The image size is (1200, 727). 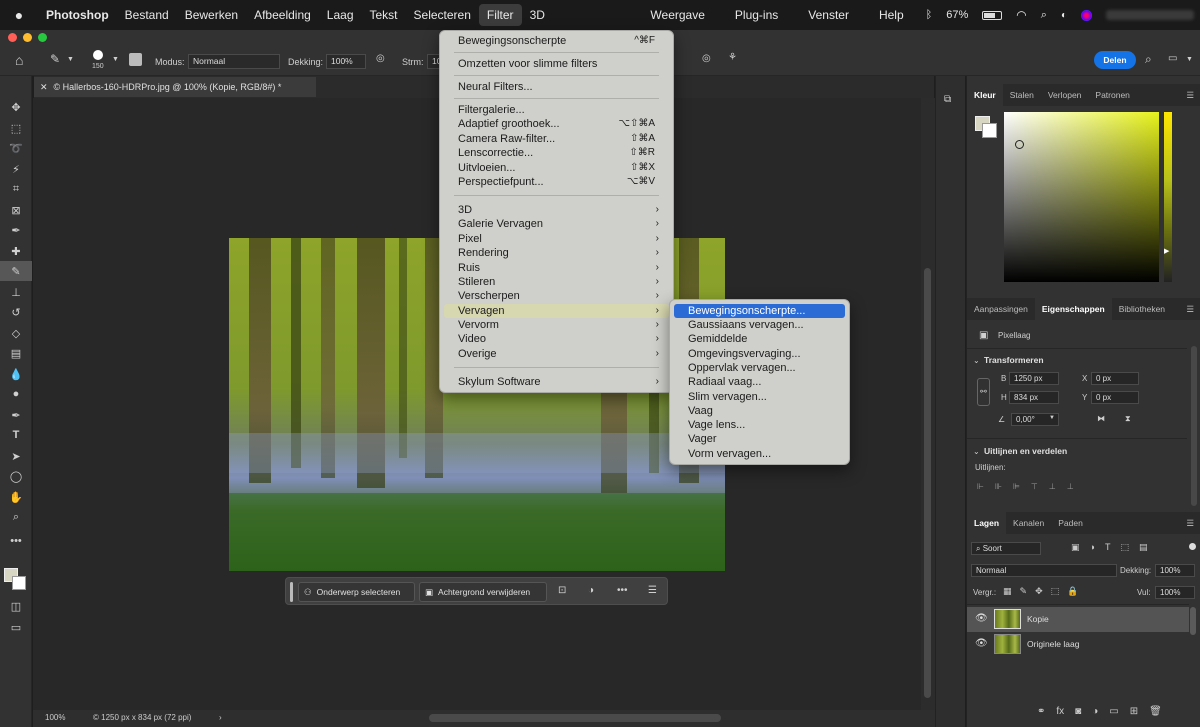 What do you see at coordinates (147, 15) in the screenshot?
I see `menu-bestand: Bestand` at bounding box center [147, 15].